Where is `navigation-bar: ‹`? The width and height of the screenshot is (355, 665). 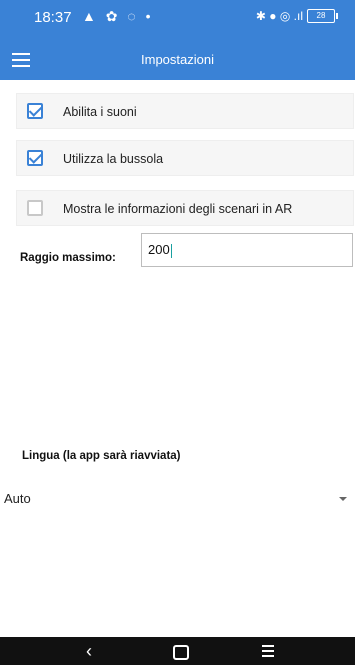
navigation-bar: ‹ is located at coordinates (177, 651).